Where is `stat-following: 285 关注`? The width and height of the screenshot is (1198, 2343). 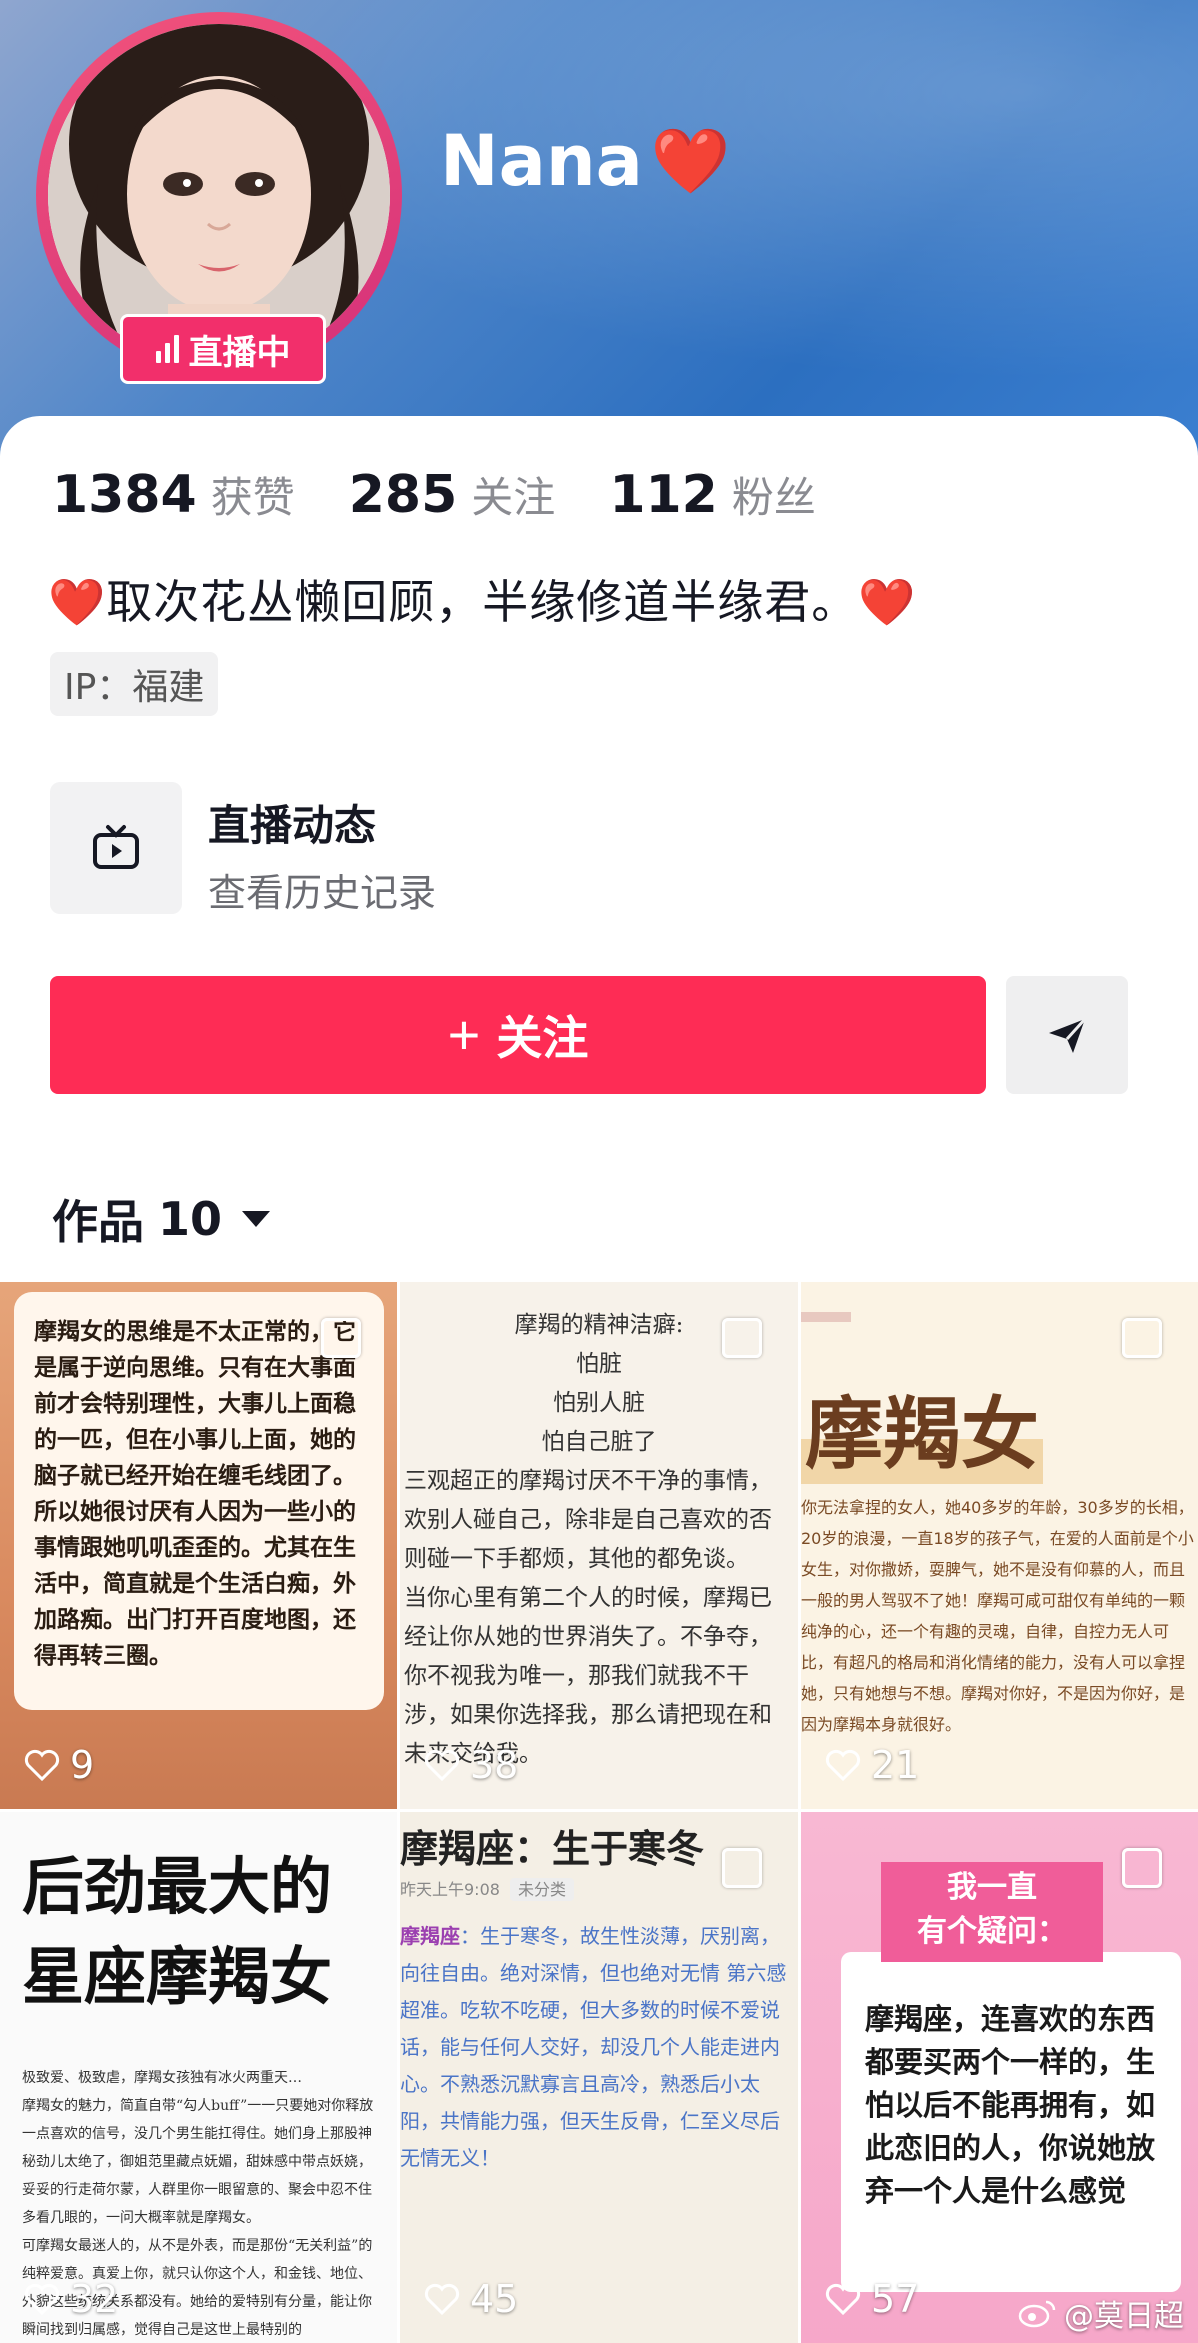 stat-following: 285 关注 is located at coordinates (452, 494).